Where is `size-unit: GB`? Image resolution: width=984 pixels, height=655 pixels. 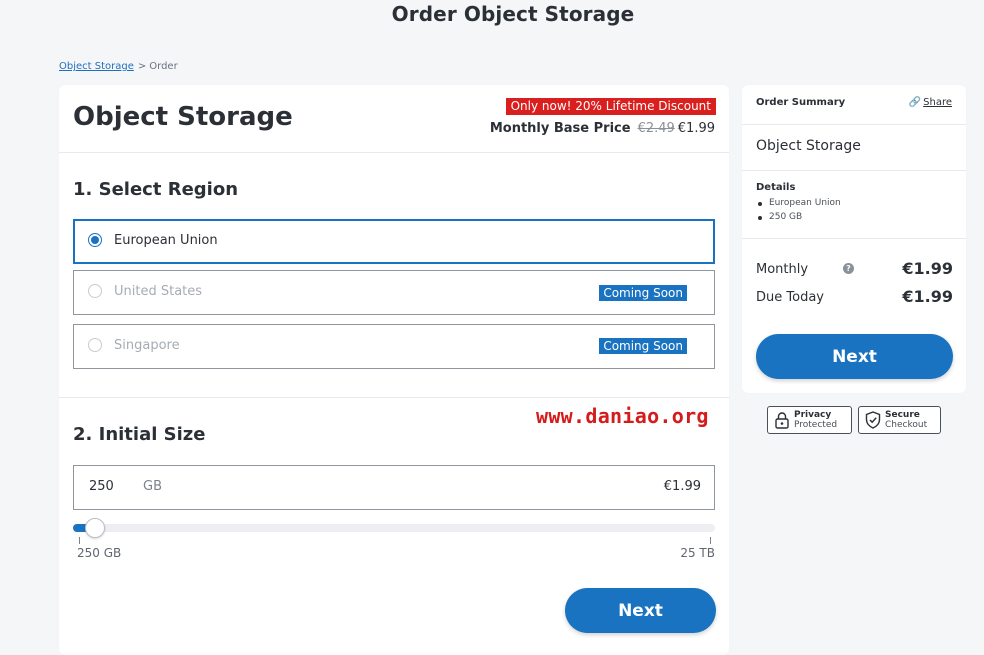
size-unit: GB is located at coordinates (152, 486).